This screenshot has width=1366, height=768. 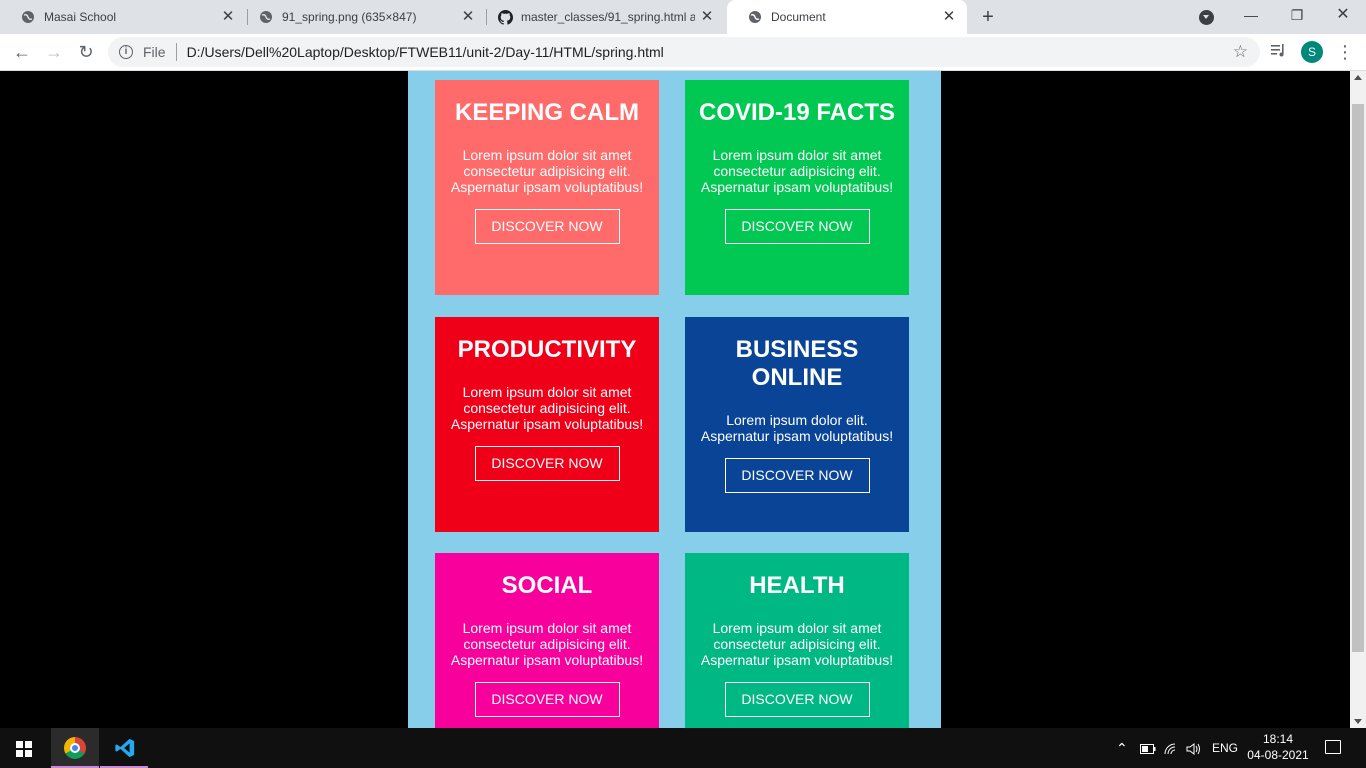 I want to click on info-icon: i, so click(x=126, y=52).